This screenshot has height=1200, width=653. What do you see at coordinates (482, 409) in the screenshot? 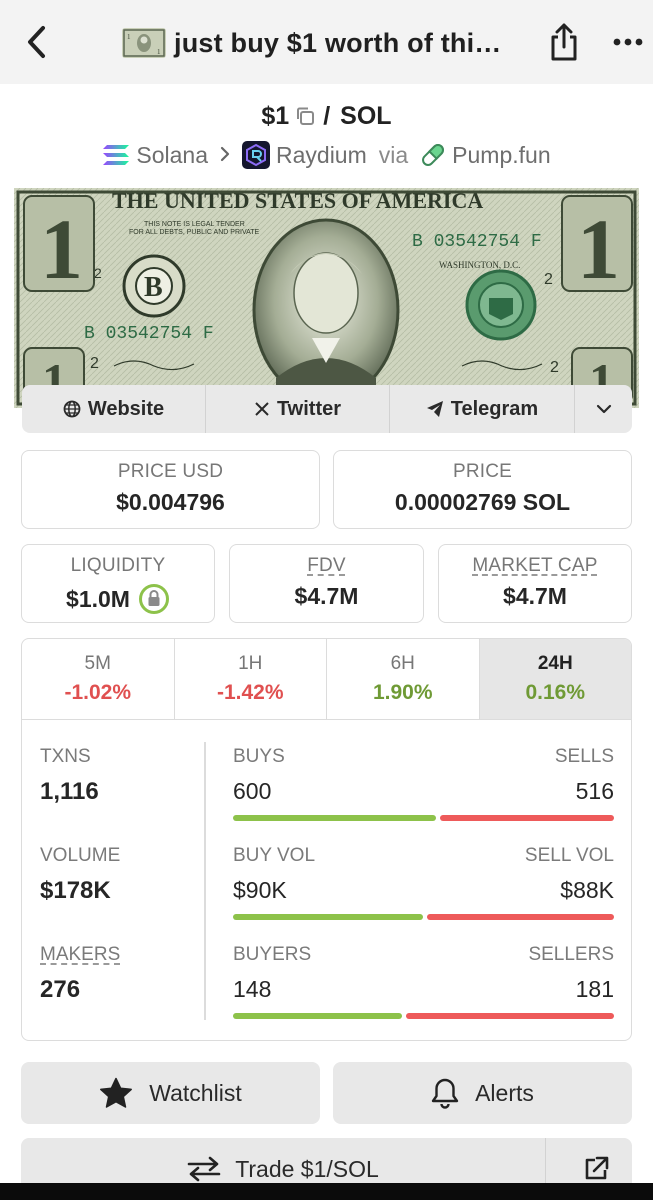
I see `telegram-link: Telegram` at bounding box center [482, 409].